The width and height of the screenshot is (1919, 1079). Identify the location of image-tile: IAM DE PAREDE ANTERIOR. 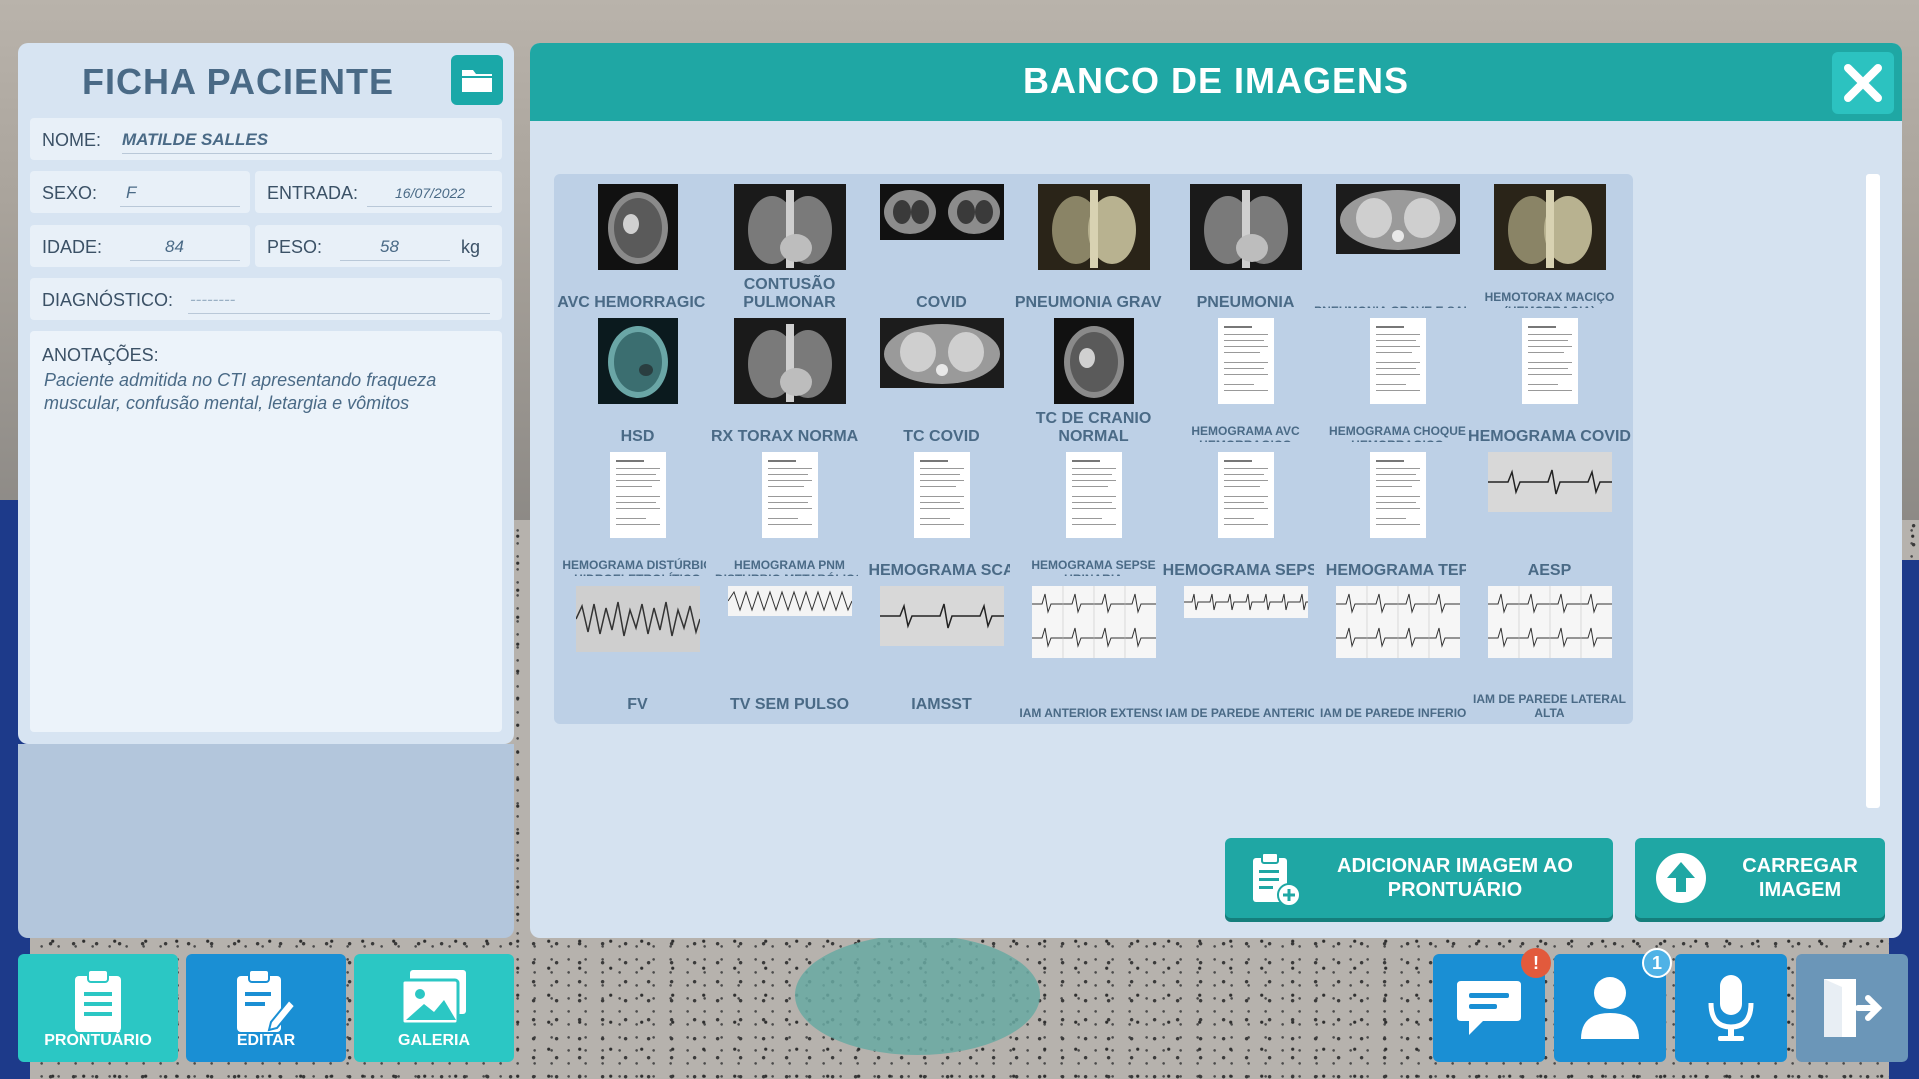
(1245, 650).